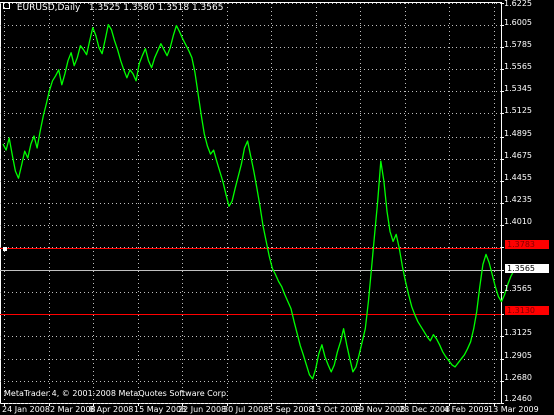 This screenshot has height=415, width=554. Describe the element at coordinates (291, 409) in the screenshot. I see `x-tick-label: 5 Sep 2008` at that location.